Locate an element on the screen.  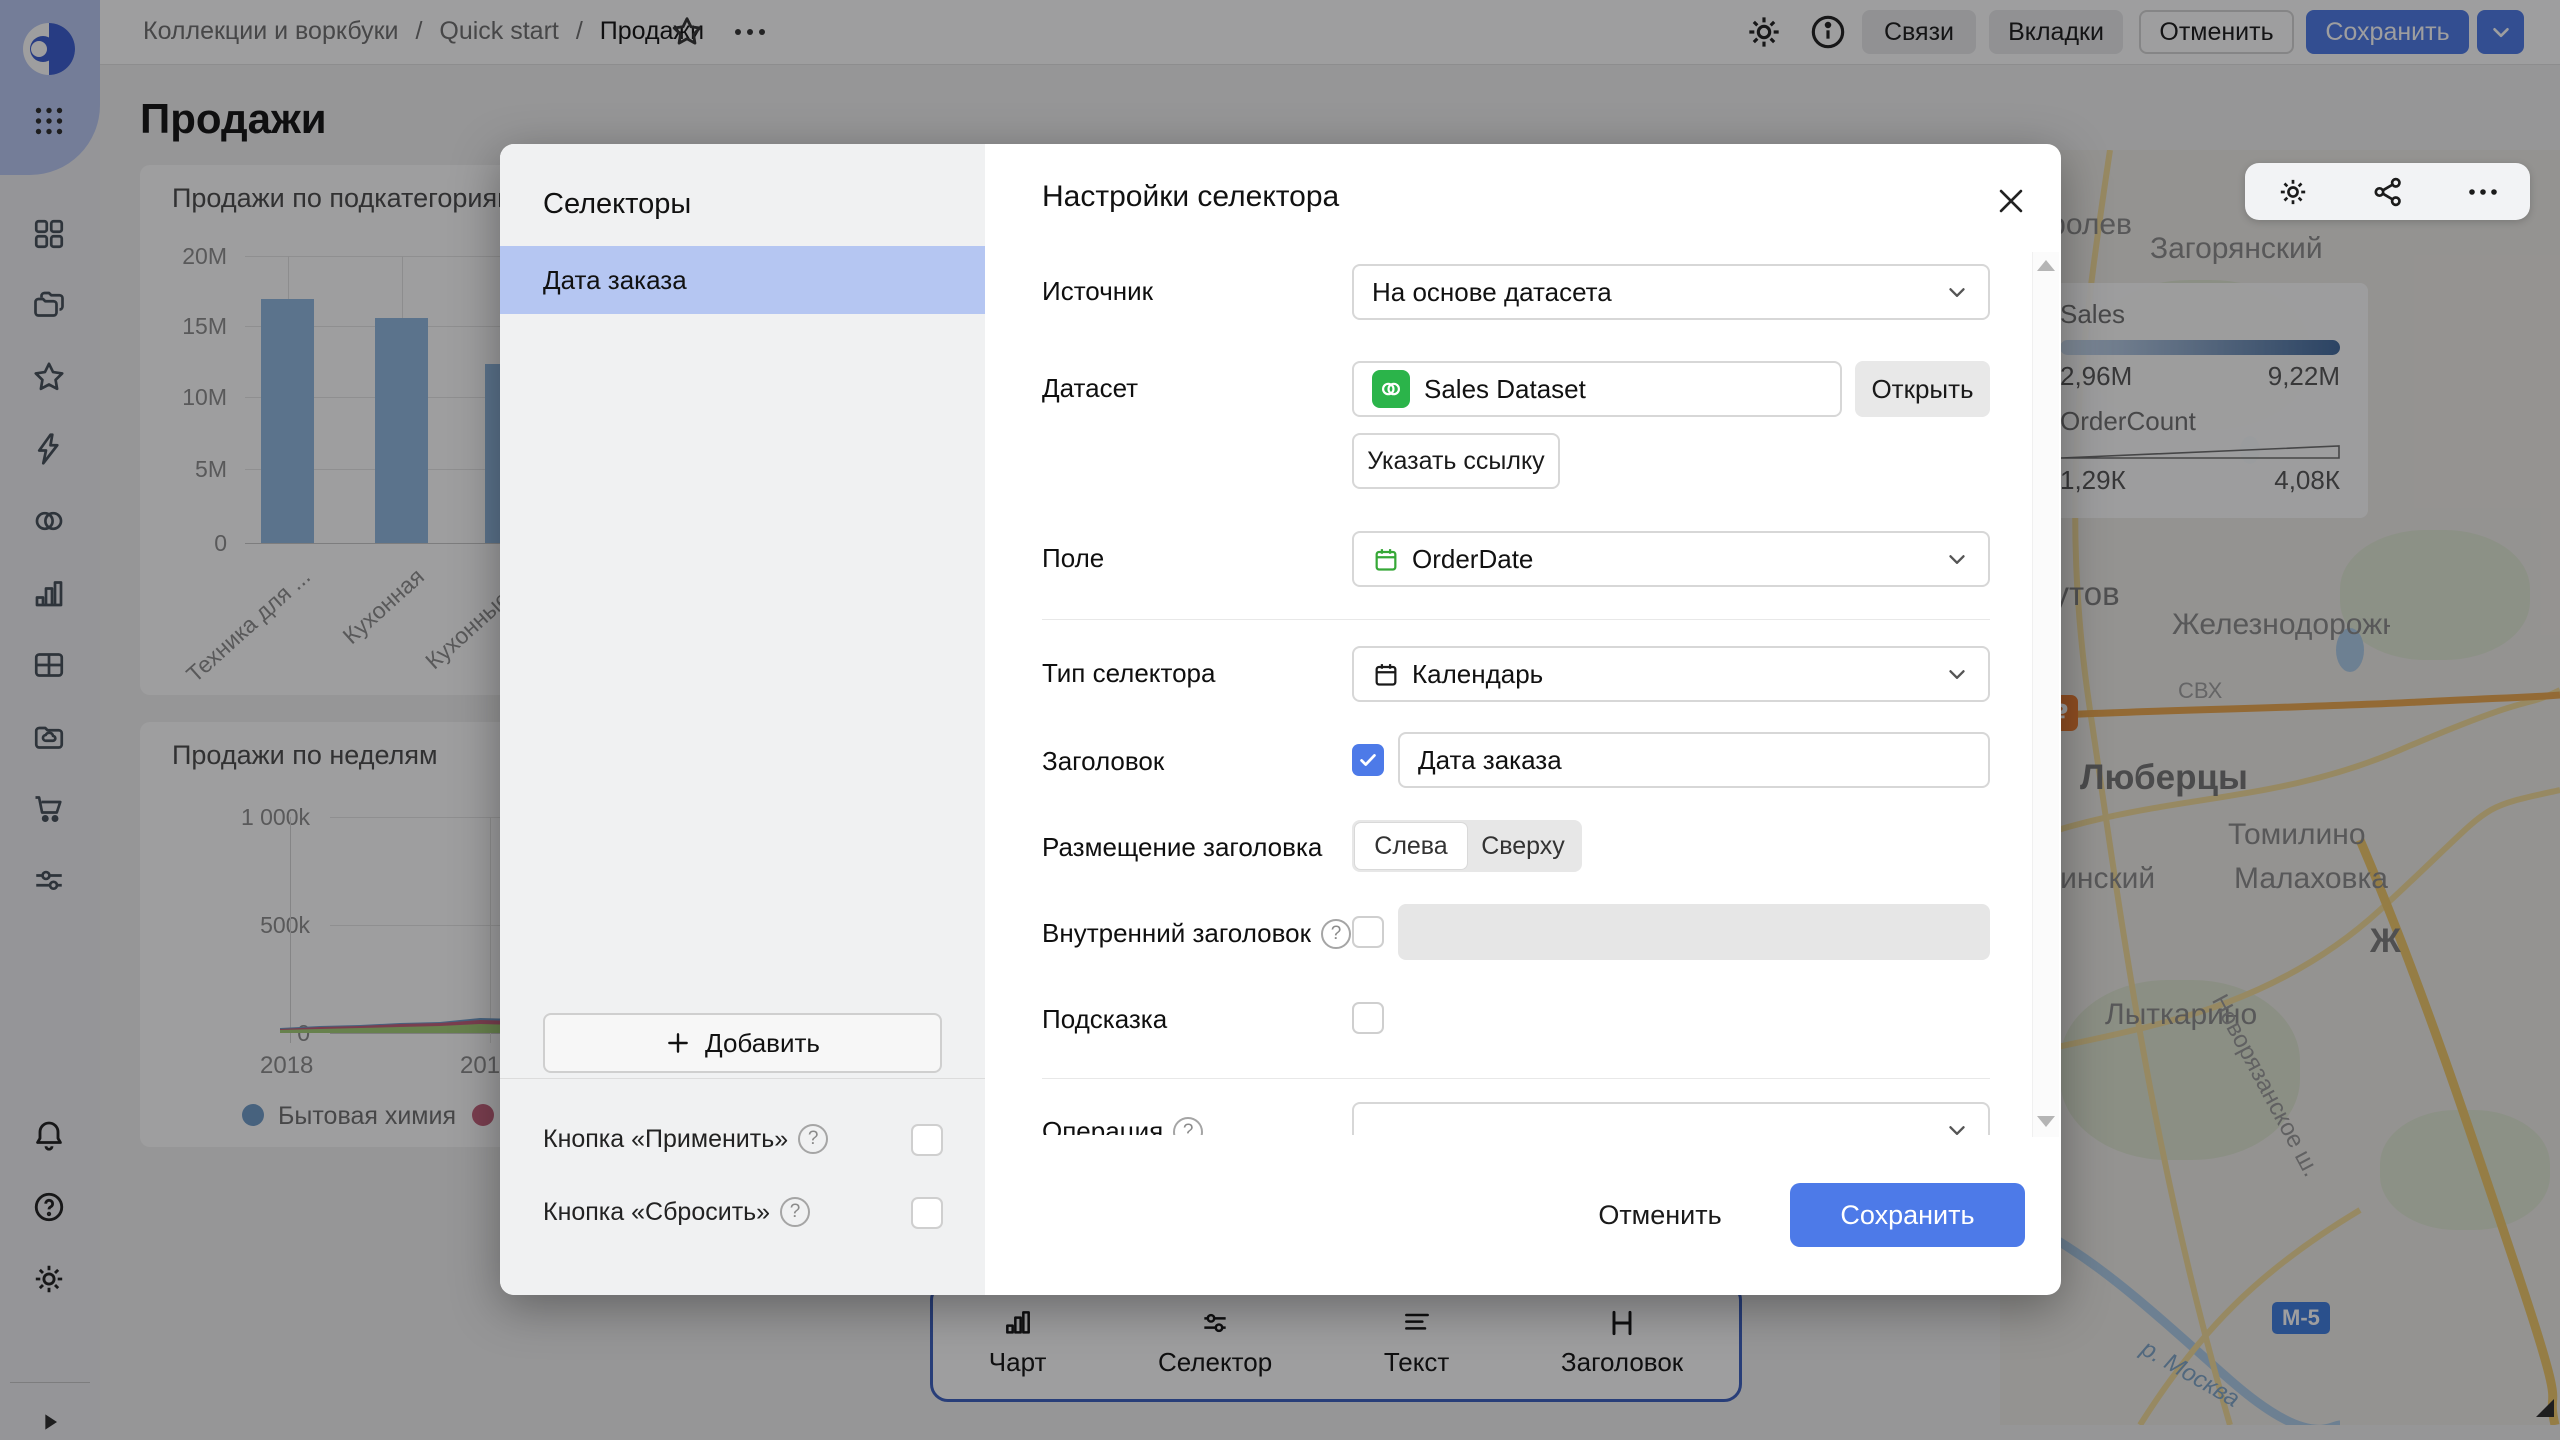
type-select: Календарь is located at coordinates (1671, 674).